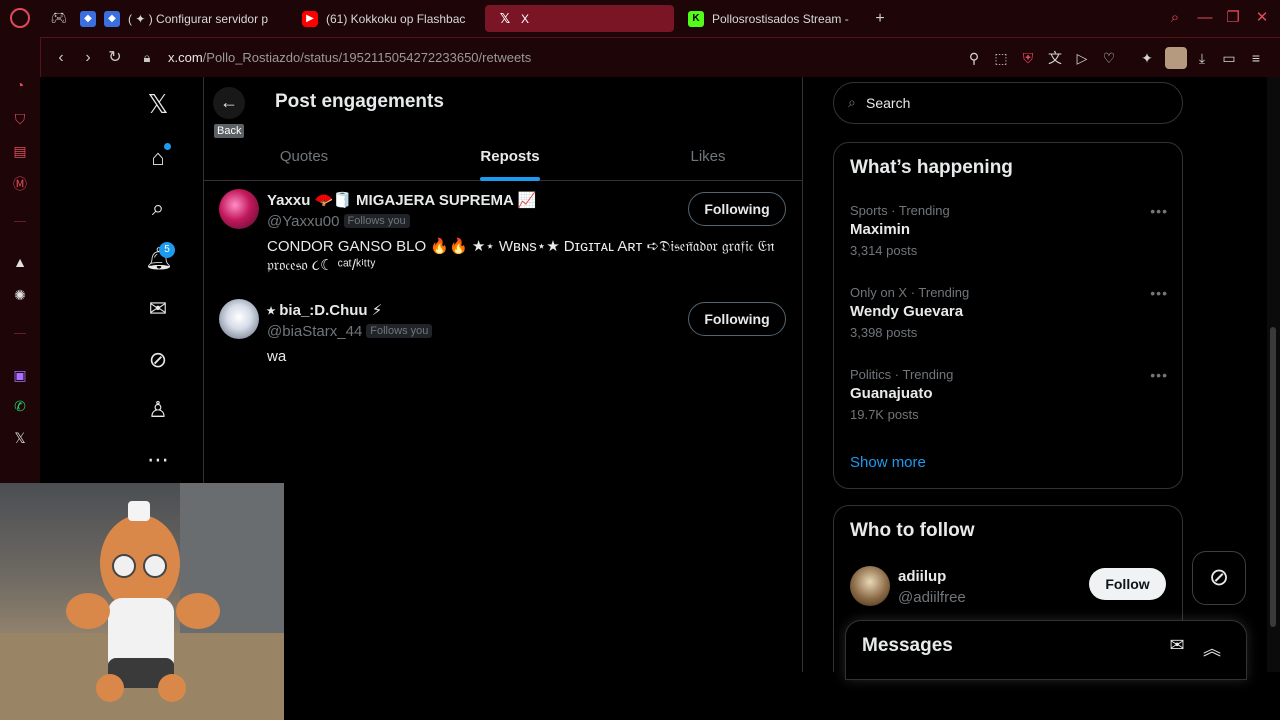 The width and height of the screenshot is (1280, 720). I want to click on messages-icon: ✉, so click(158, 309).